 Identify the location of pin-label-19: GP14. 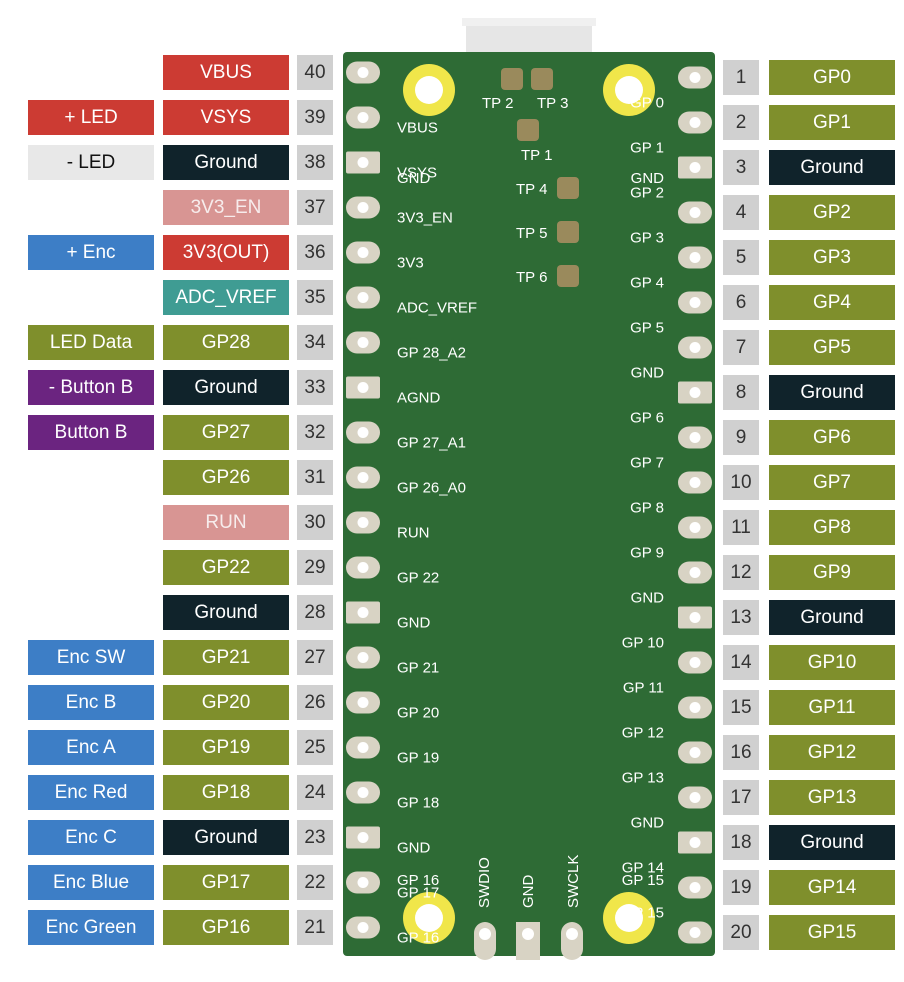
(832, 887).